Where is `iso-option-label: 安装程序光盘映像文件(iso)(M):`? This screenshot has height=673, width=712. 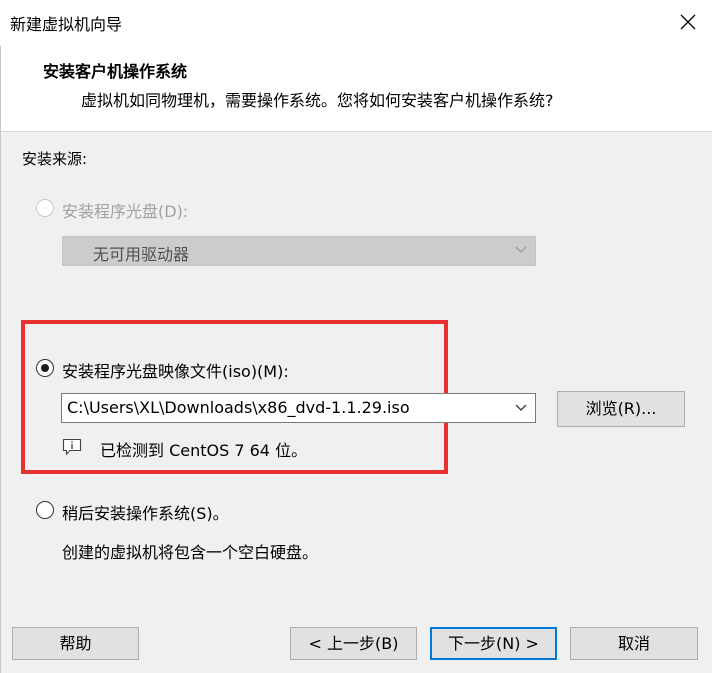
iso-option-label: 安装程序光盘映像文件(iso)(M): is located at coordinates (175, 371).